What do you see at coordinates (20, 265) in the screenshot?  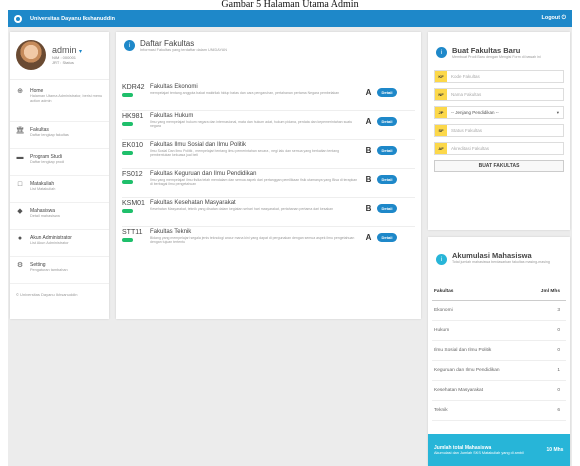 I see `gear-icon: ⚙` at bounding box center [20, 265].